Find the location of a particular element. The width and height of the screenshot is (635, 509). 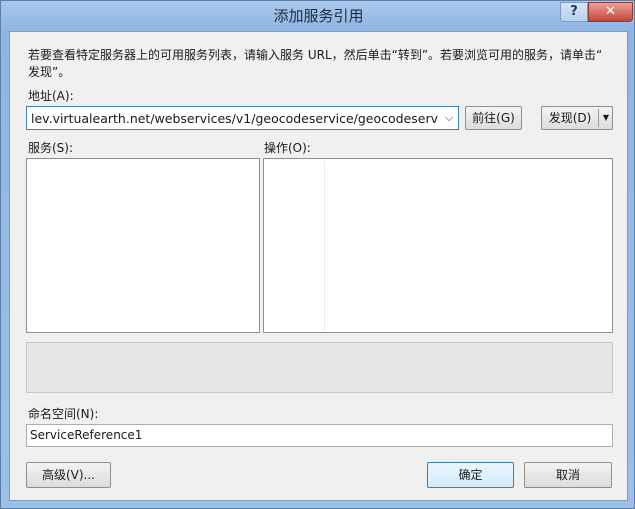

discover-button: 发现(D) is located at coordinates (570, 118).